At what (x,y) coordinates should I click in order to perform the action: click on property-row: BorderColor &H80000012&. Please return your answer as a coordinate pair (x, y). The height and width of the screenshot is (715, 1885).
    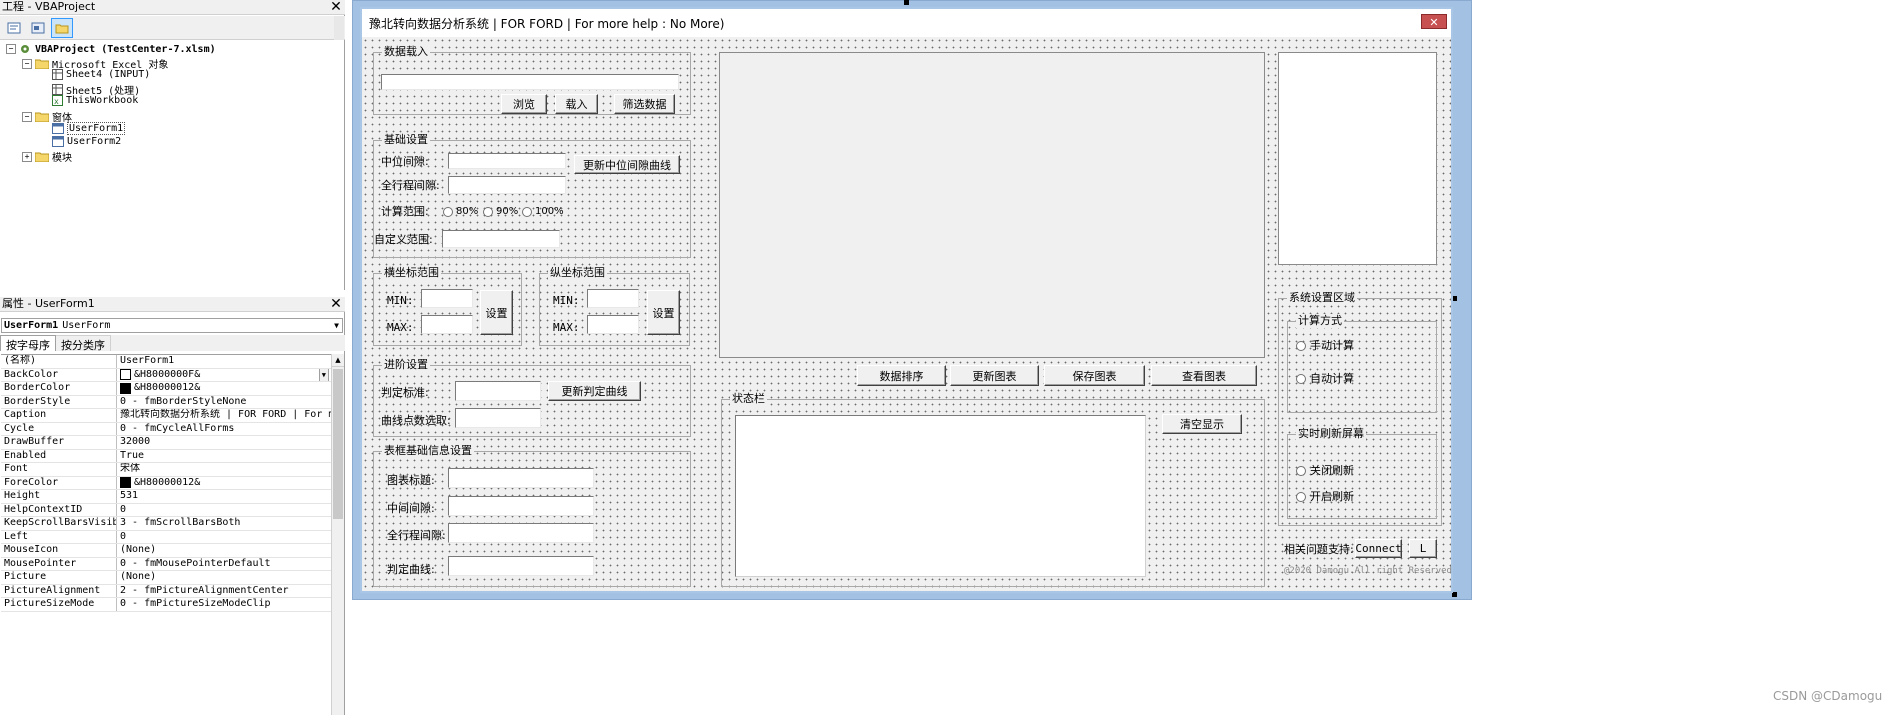
    Looking at the image, I should click on (166, 389).